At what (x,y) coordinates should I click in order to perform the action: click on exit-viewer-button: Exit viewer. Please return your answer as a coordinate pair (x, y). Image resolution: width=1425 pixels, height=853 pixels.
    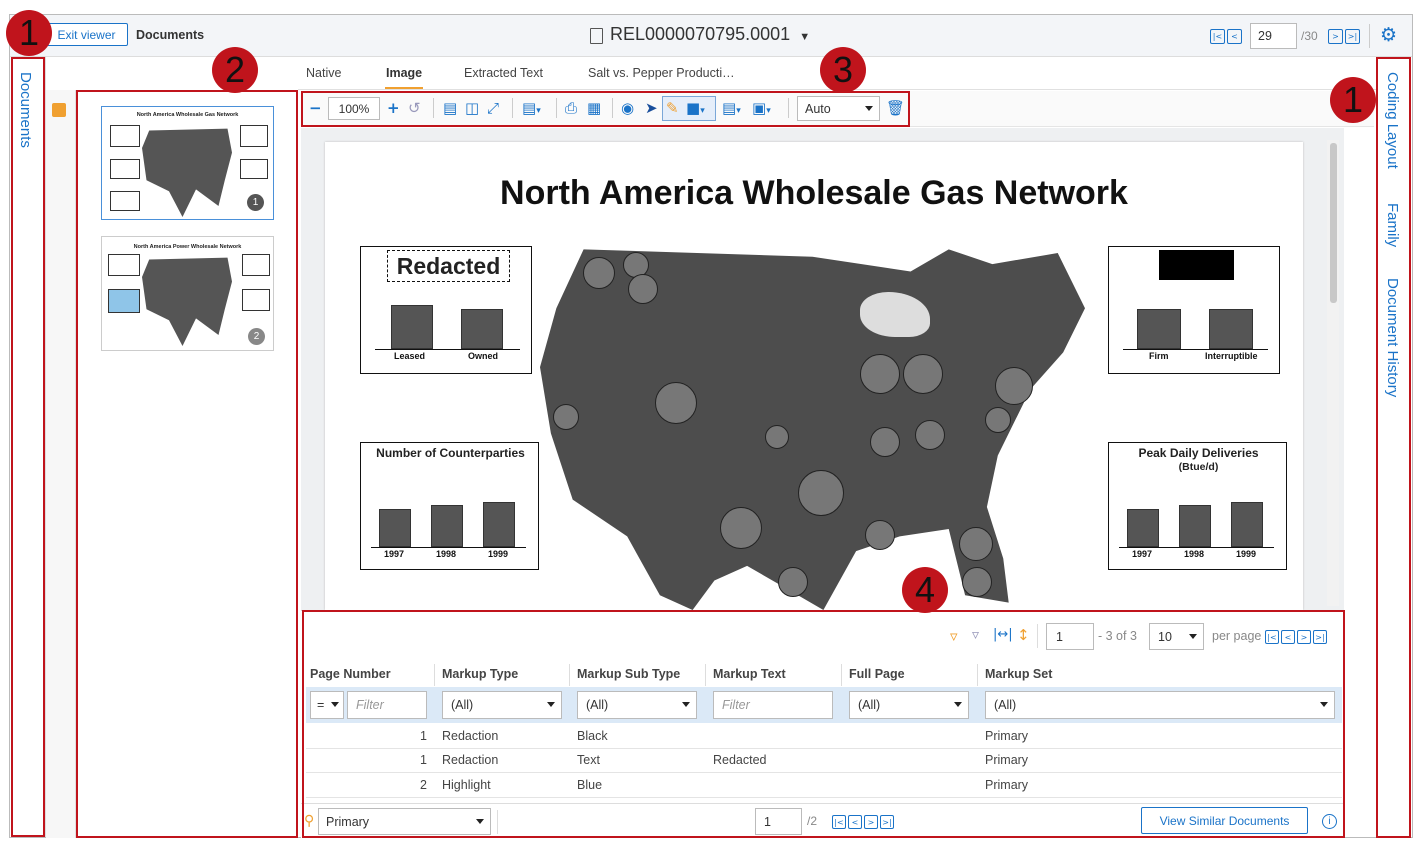
    Looking at the image, I should click on (86, 34).